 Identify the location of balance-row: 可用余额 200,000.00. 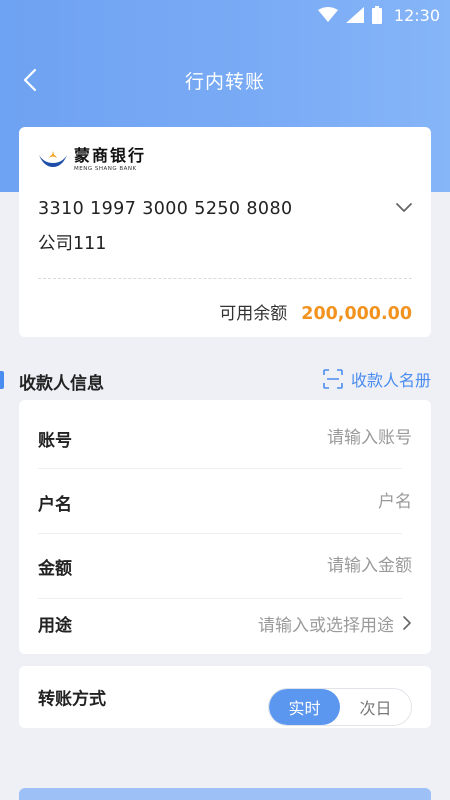
(315, 311).